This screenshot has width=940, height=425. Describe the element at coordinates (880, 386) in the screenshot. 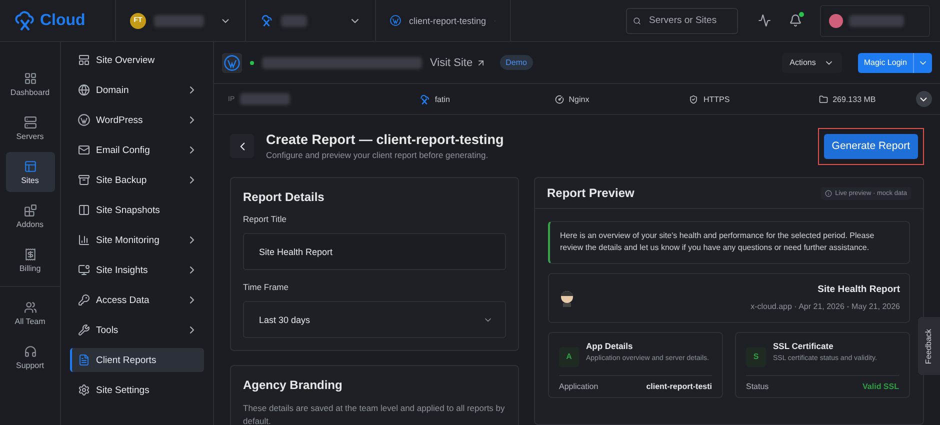

I see `row-value: Valid SSL` at that location.